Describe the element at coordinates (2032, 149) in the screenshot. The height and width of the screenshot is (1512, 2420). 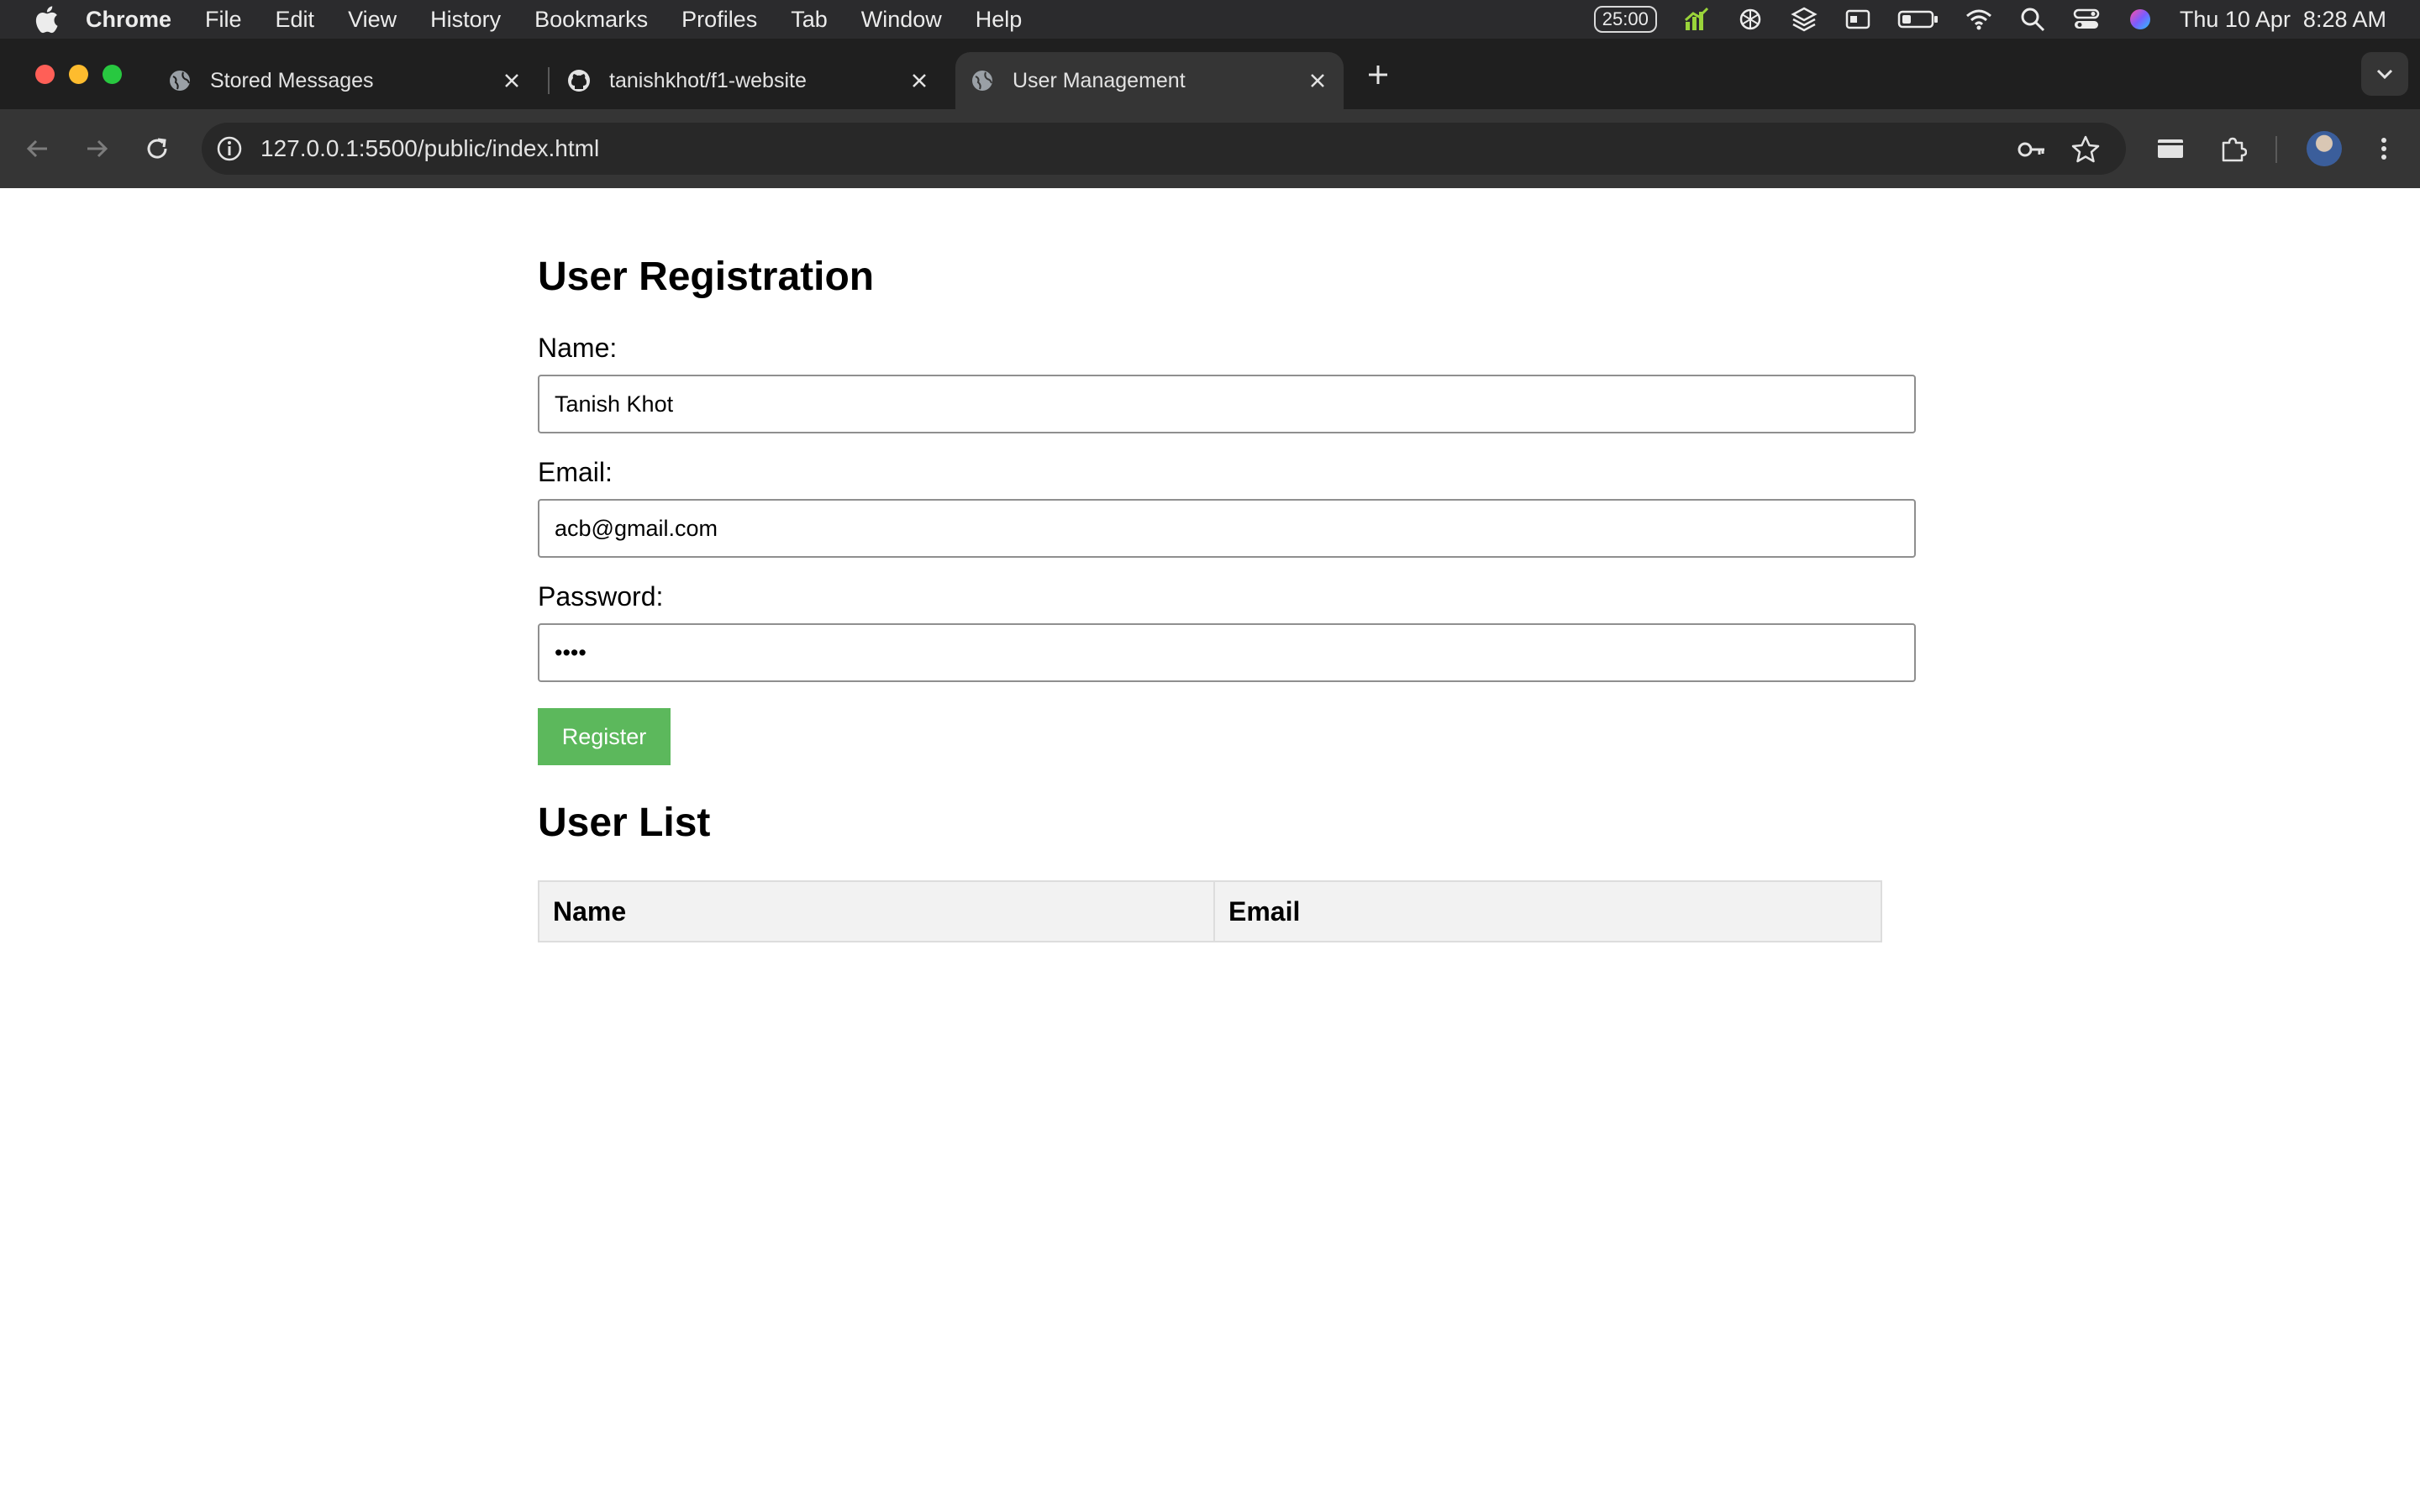
I see `password-key-icon` at that location.